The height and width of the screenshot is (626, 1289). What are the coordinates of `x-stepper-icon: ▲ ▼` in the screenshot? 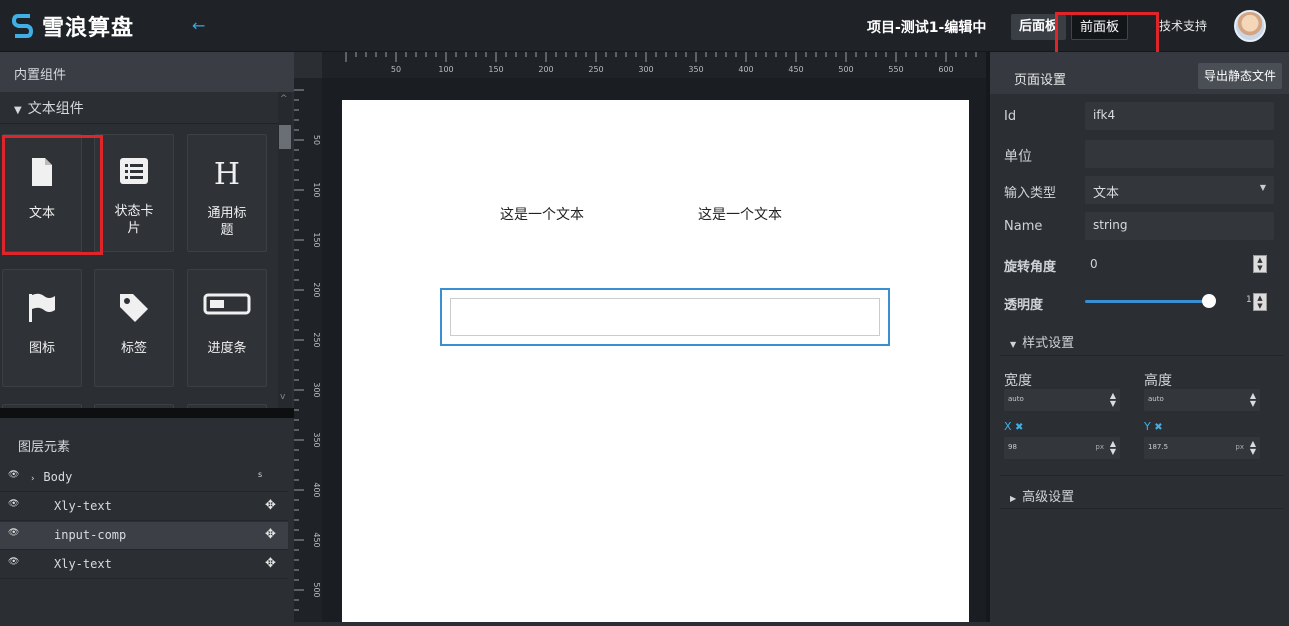 It's located at (1113, 448).